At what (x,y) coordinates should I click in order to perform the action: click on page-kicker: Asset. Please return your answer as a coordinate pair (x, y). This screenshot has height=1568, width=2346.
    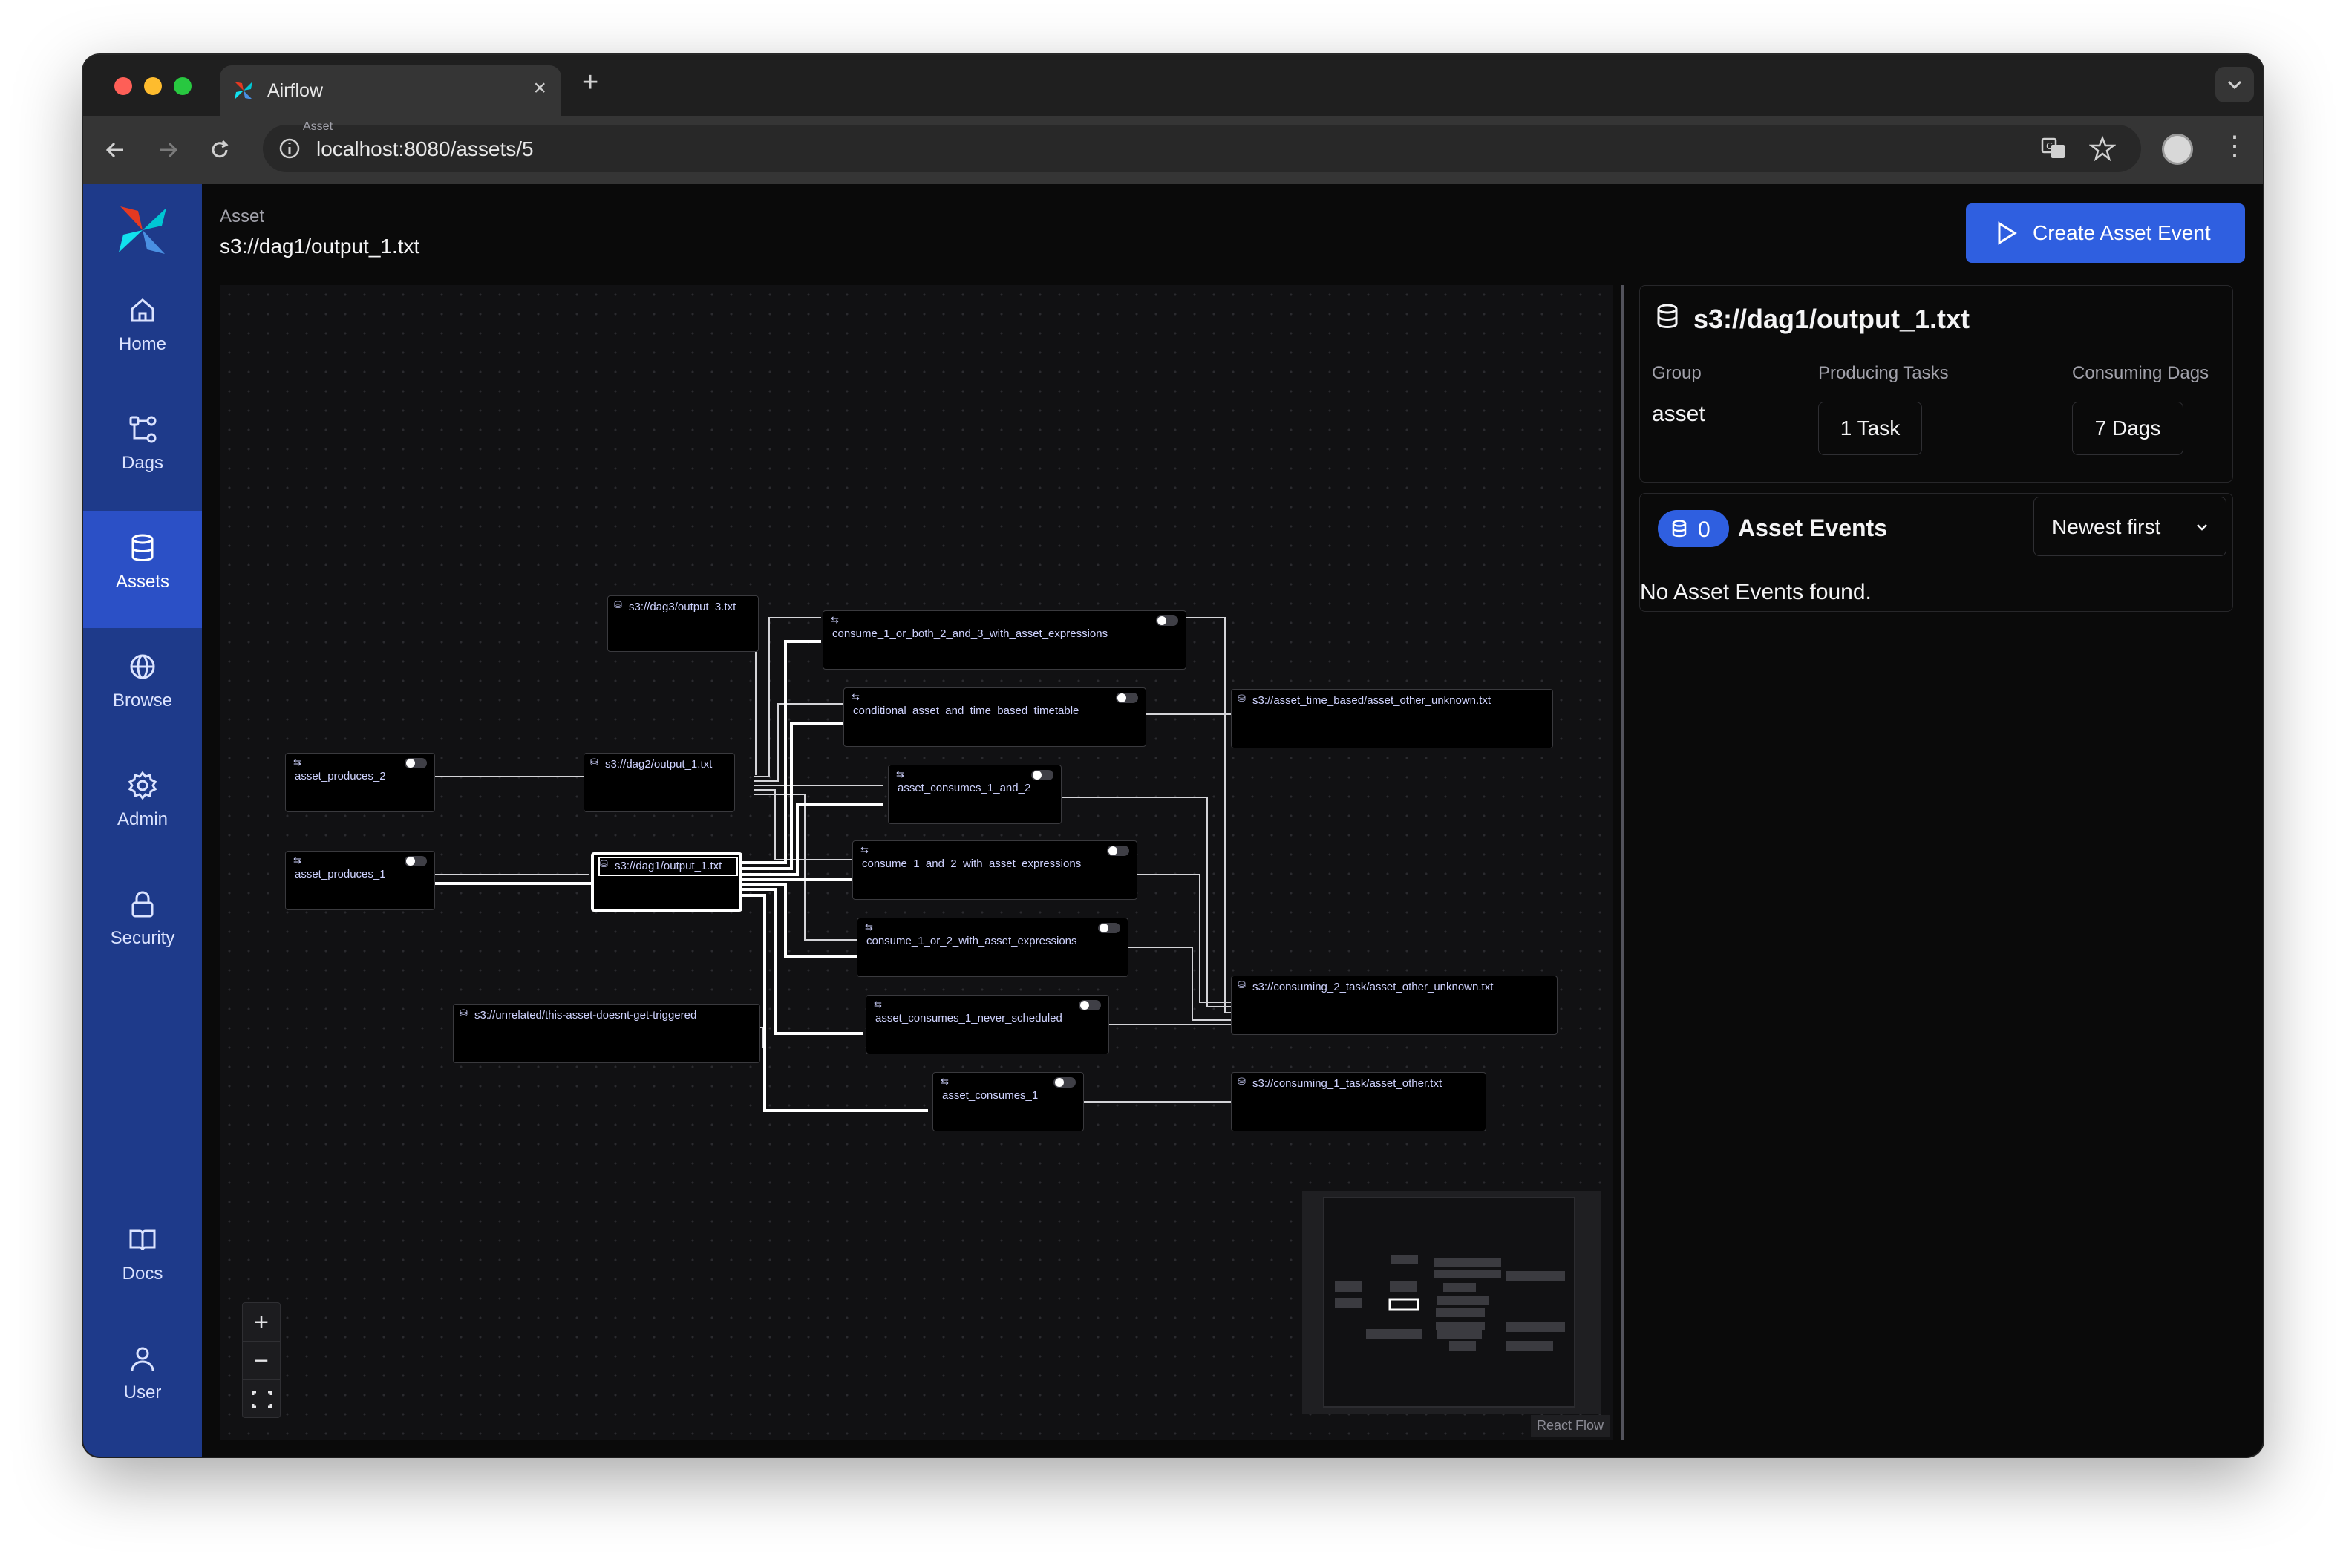
    Looking at the image, I should click on (318, 126).